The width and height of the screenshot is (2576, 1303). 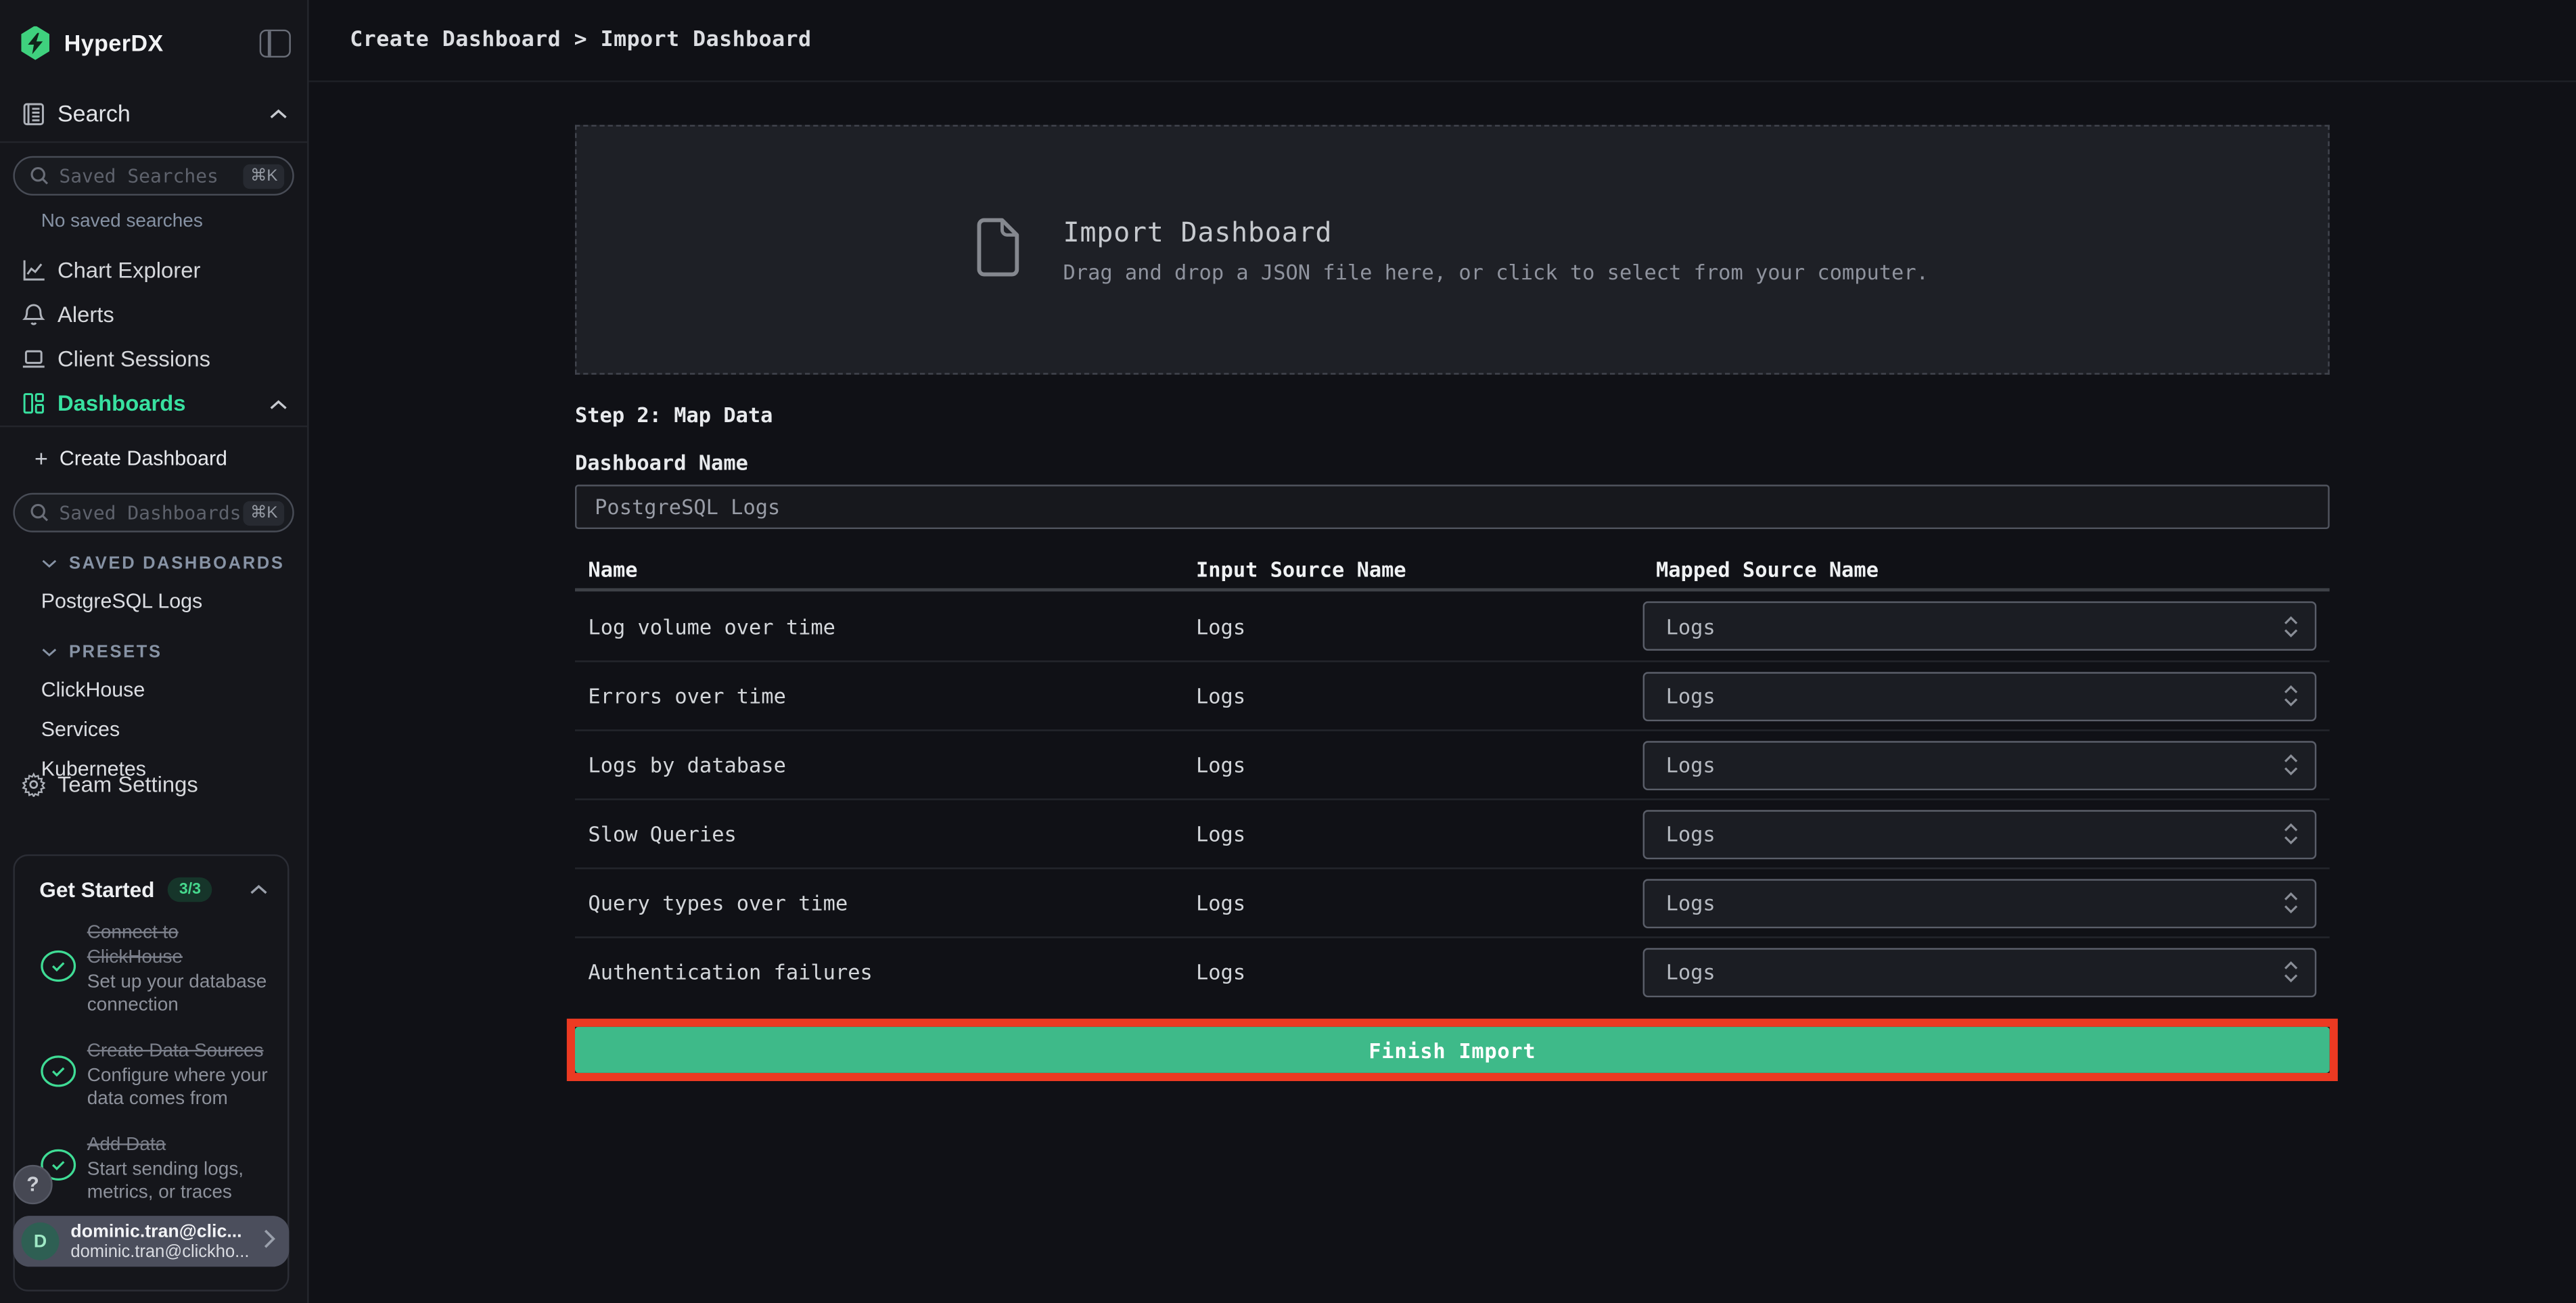 I want to click on create-dashboard-button: + Create Dashboard, so click(x=153, y=458).